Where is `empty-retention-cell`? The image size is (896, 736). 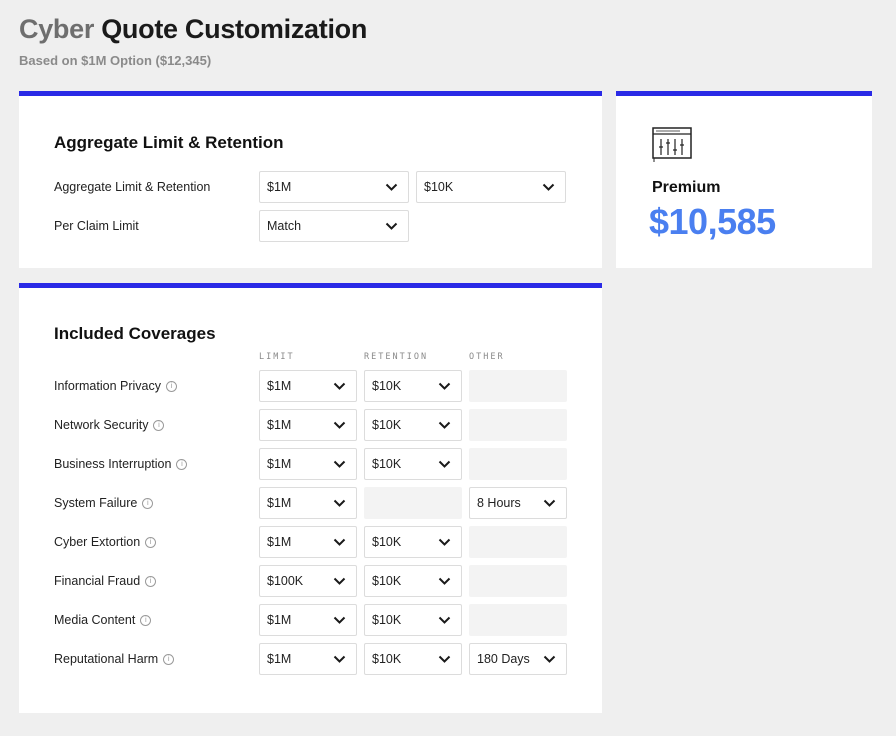 empty-retention-cell is located at coordinates (413, 503).